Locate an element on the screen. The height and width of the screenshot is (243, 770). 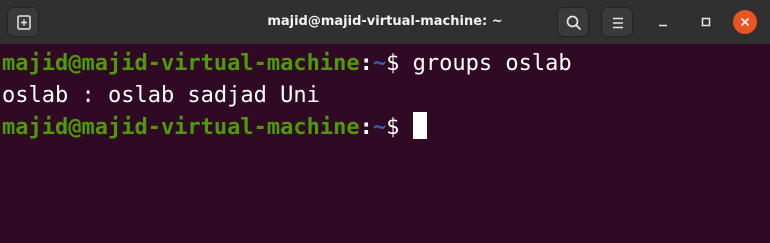
terminal-line: oslab : oslab sadjad Uni is located at coordinates (161, 96).